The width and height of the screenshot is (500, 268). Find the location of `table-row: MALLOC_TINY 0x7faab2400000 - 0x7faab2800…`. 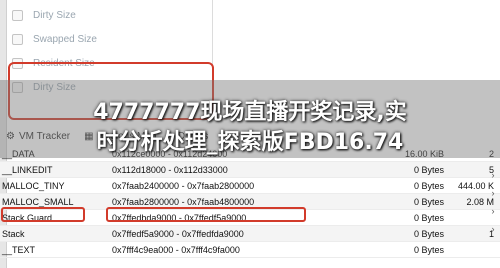

table-row: MALLOC_TINY 0x7faab2400000 - 0x7faab2800… is located at coordinates (250, 186).